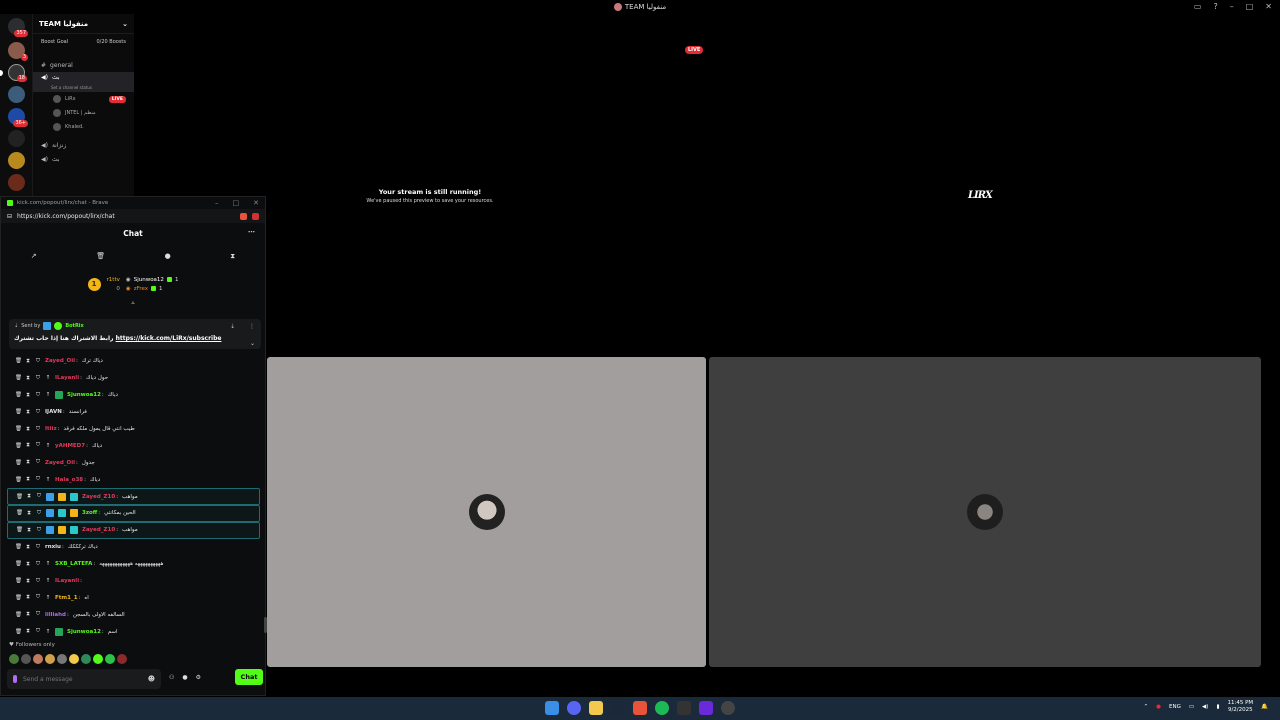  Describe the element at coordinates (1217, 707) in the screenshot. I see `battery-icon: ▮` at that location.